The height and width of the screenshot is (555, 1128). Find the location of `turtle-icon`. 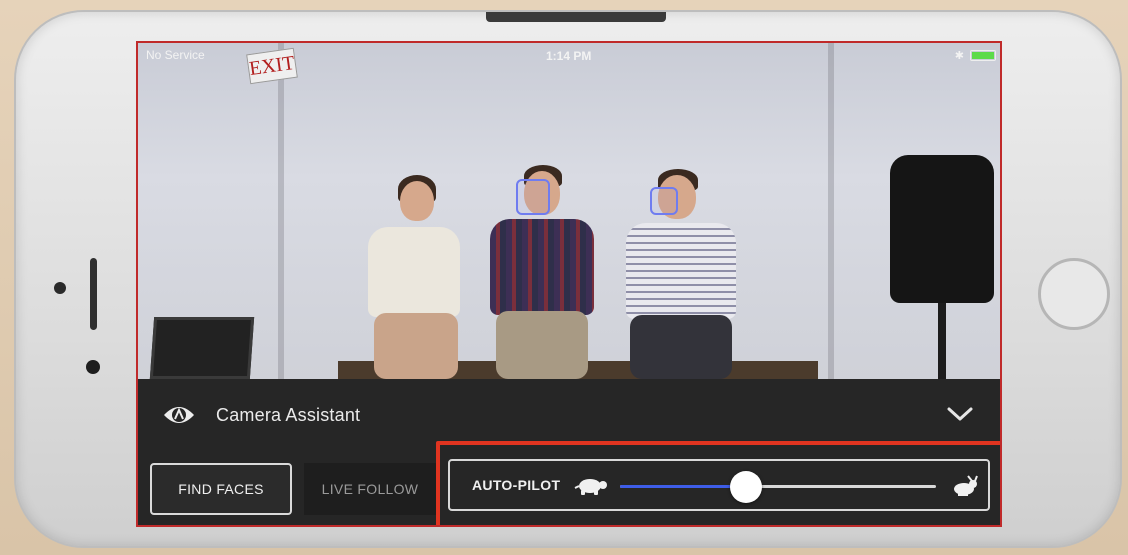

turtle-icon is located at coordinates (590, 487).